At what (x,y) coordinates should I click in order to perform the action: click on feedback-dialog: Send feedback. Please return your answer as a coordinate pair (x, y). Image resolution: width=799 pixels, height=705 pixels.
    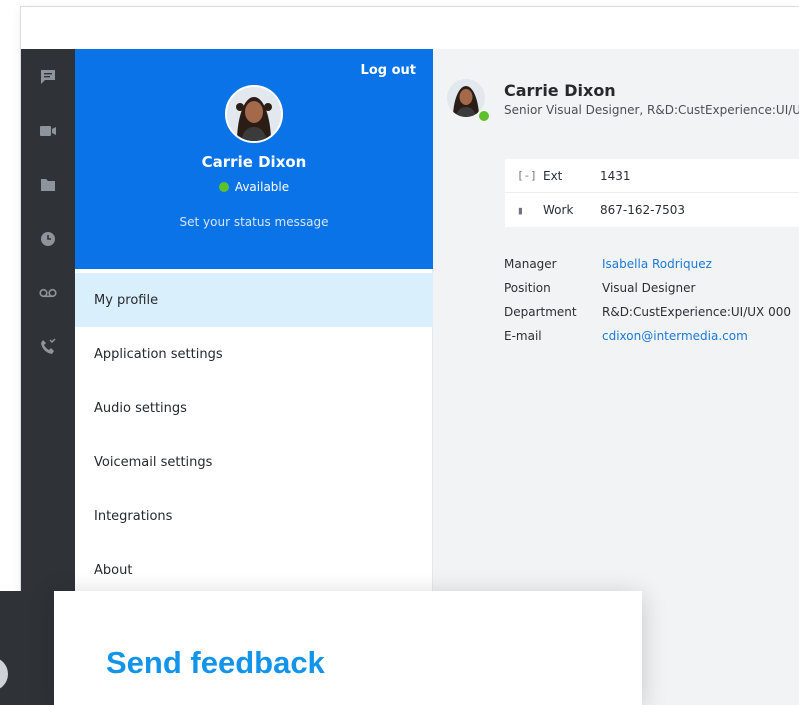
    Looking at the image, I should click on (348, 648).